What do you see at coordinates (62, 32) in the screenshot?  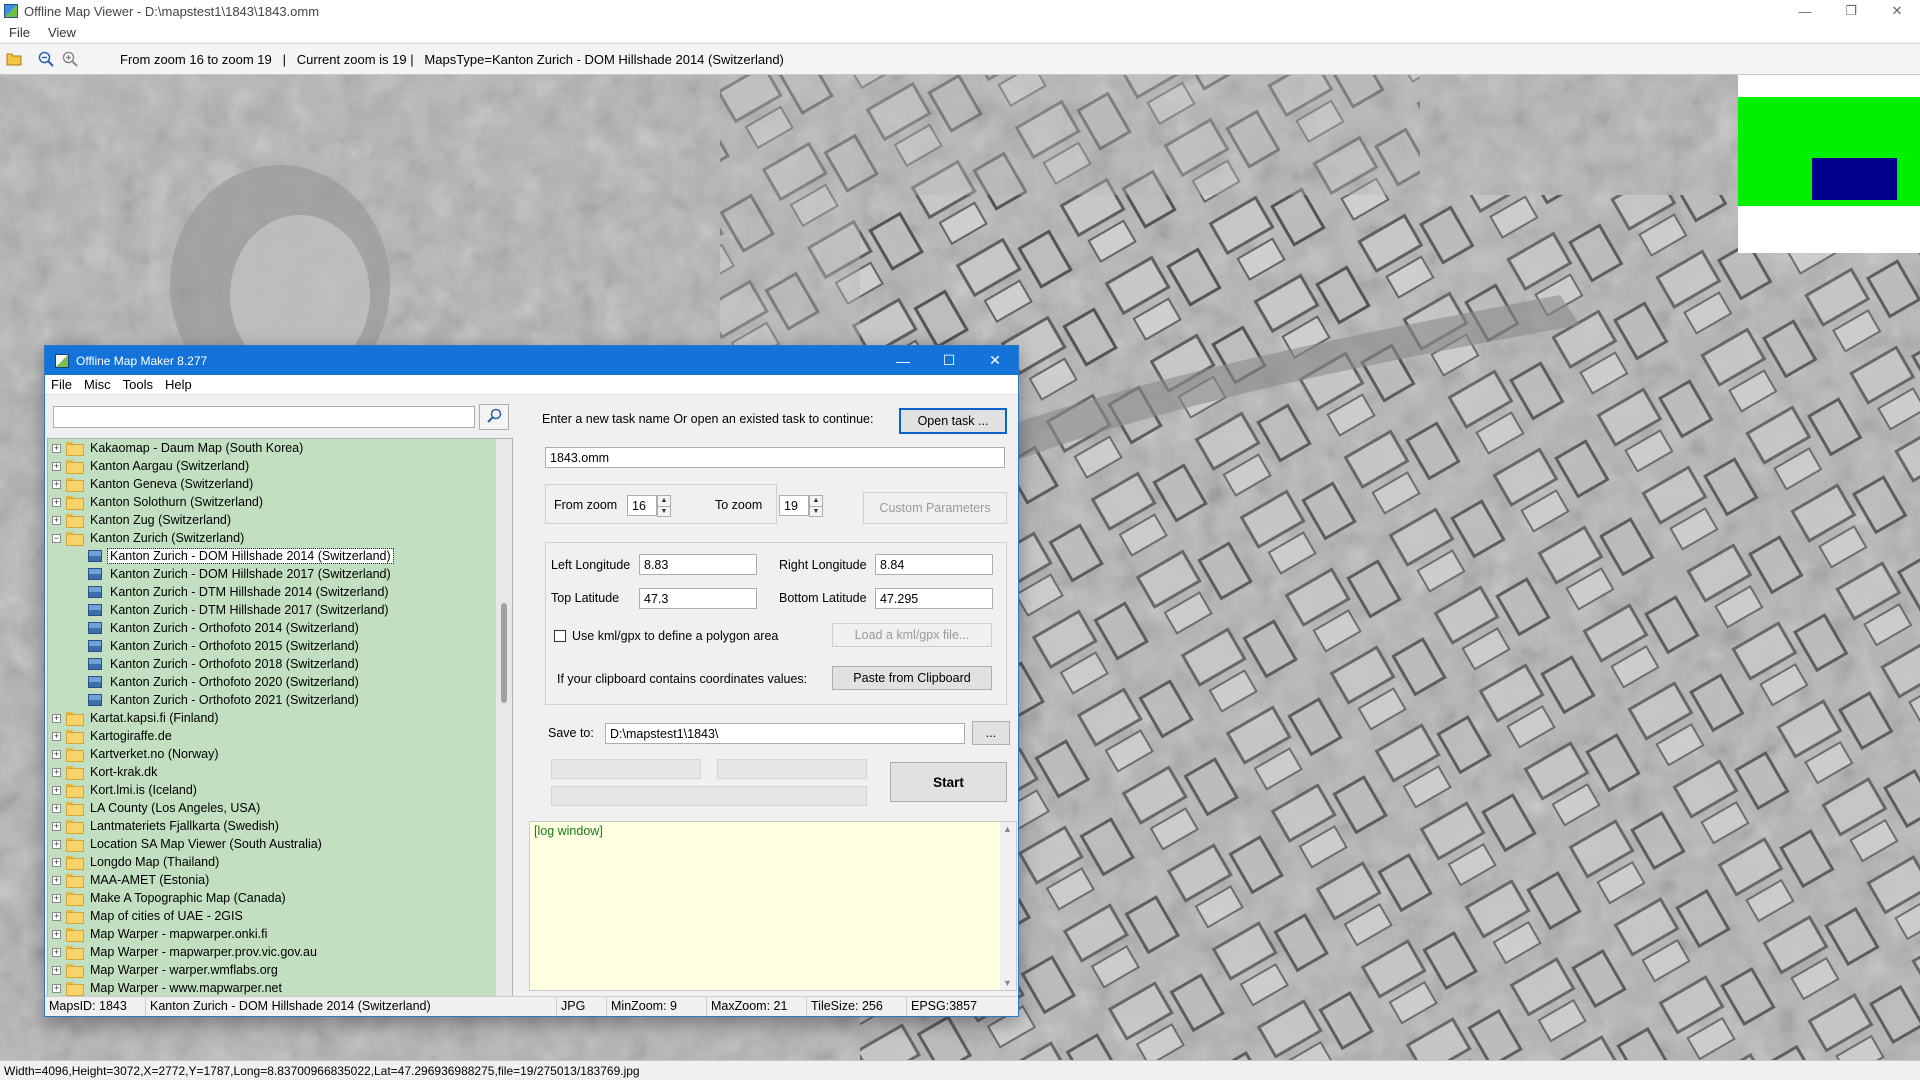 I see `menu-view: View` at bounding box center [62, 32].